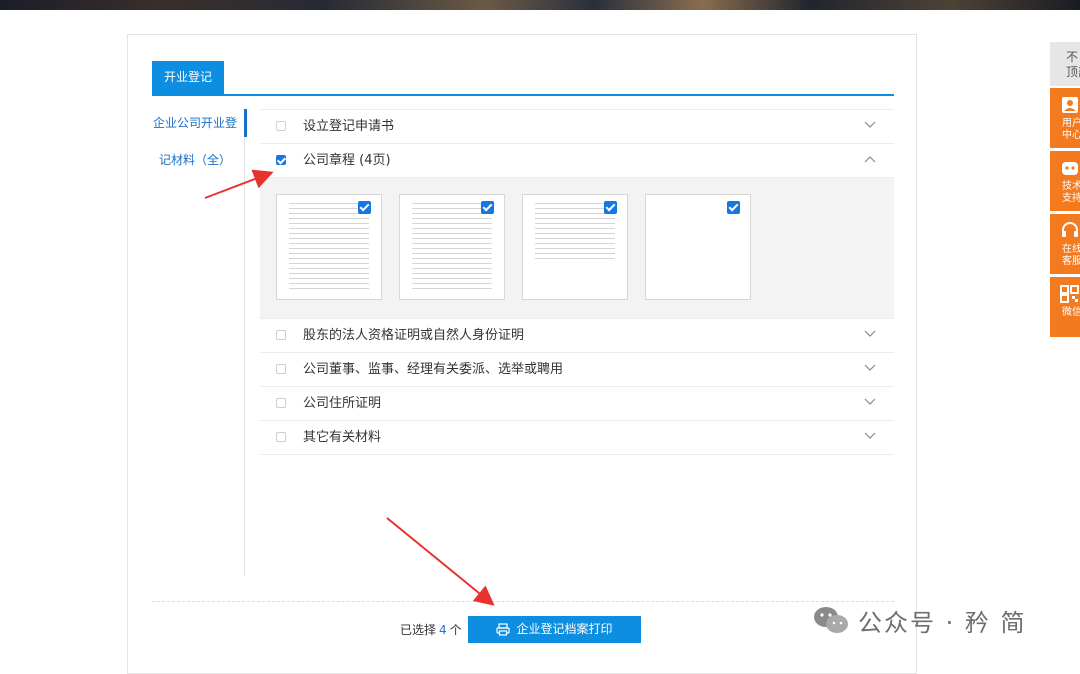 The image size is (1080, 674). Describe the element at coordinates (455, 630) in the screenshot. I see `selected-suffix: 个` at that location.